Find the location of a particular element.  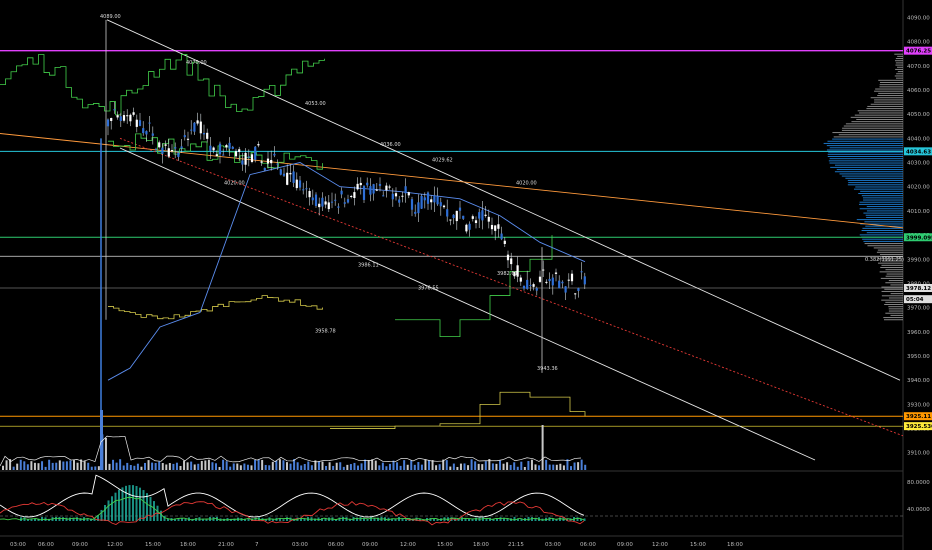

price-annotation: 4089.00 is located at coordinates (110, 17).